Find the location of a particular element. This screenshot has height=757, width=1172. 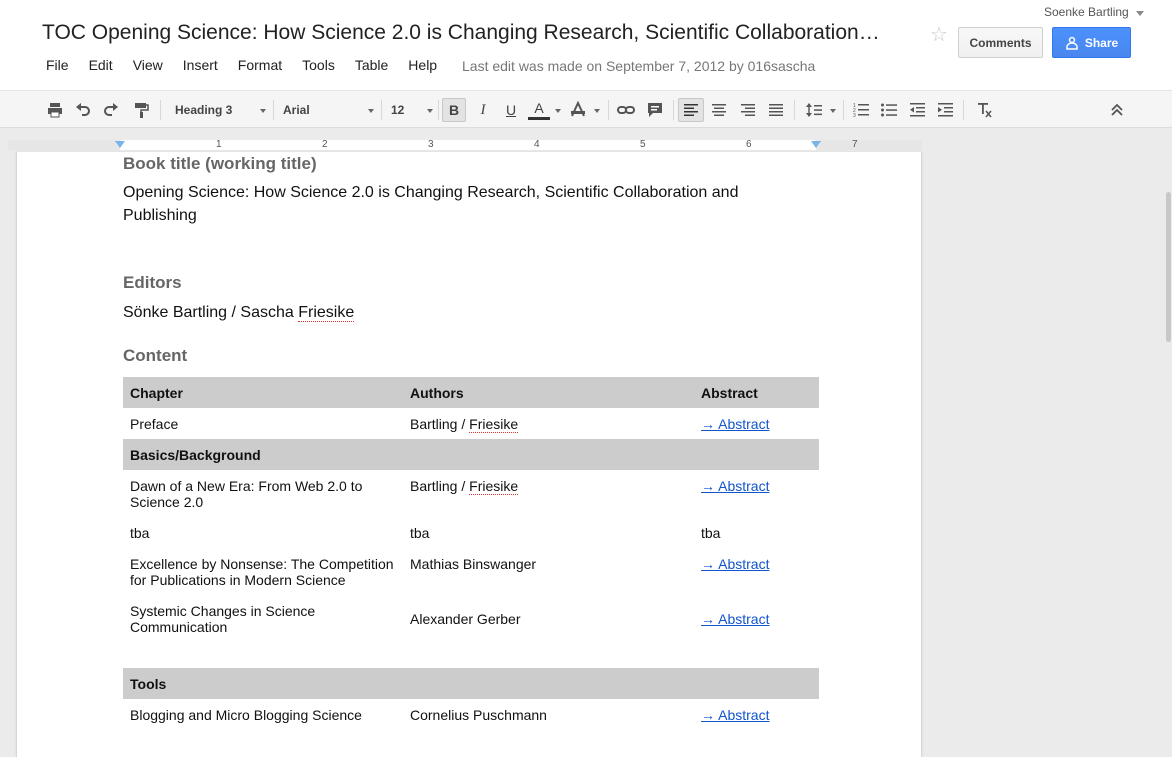

header-abstract: Abstract is located at coordinates (756, 392).